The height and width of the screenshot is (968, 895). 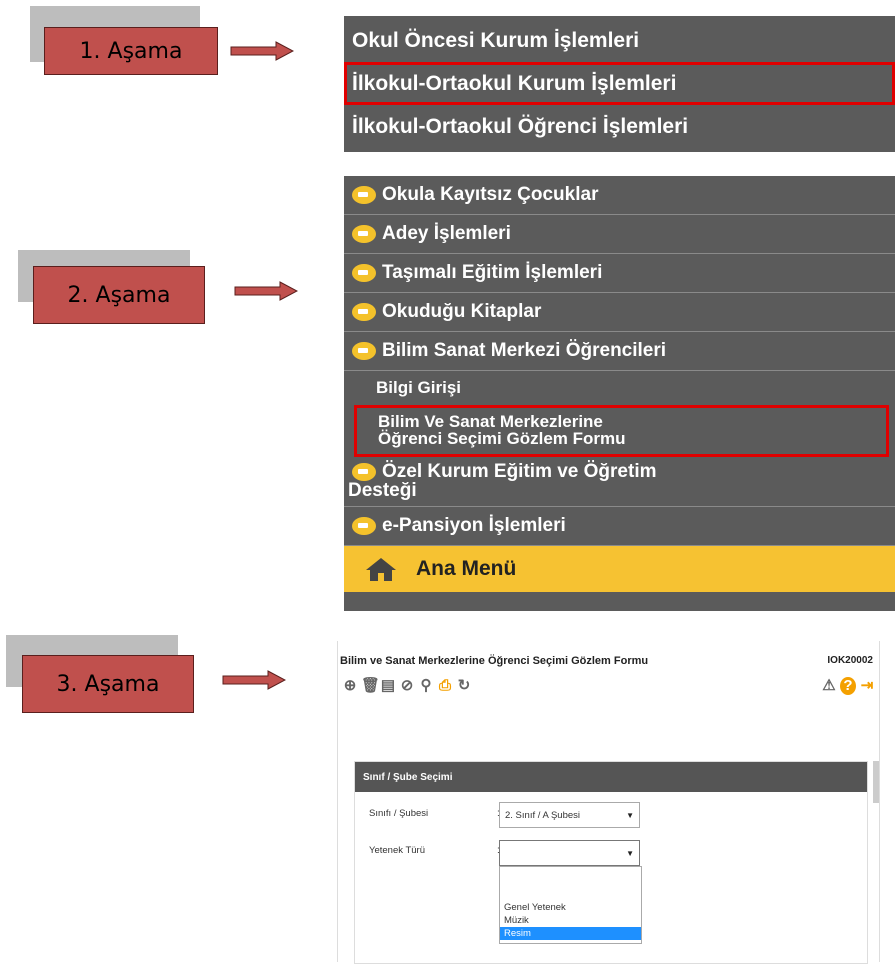 What do you see at coordinates (569, 853) in the screenshot?
I see `talent-select: ▼` at bounding box center [569, 853].